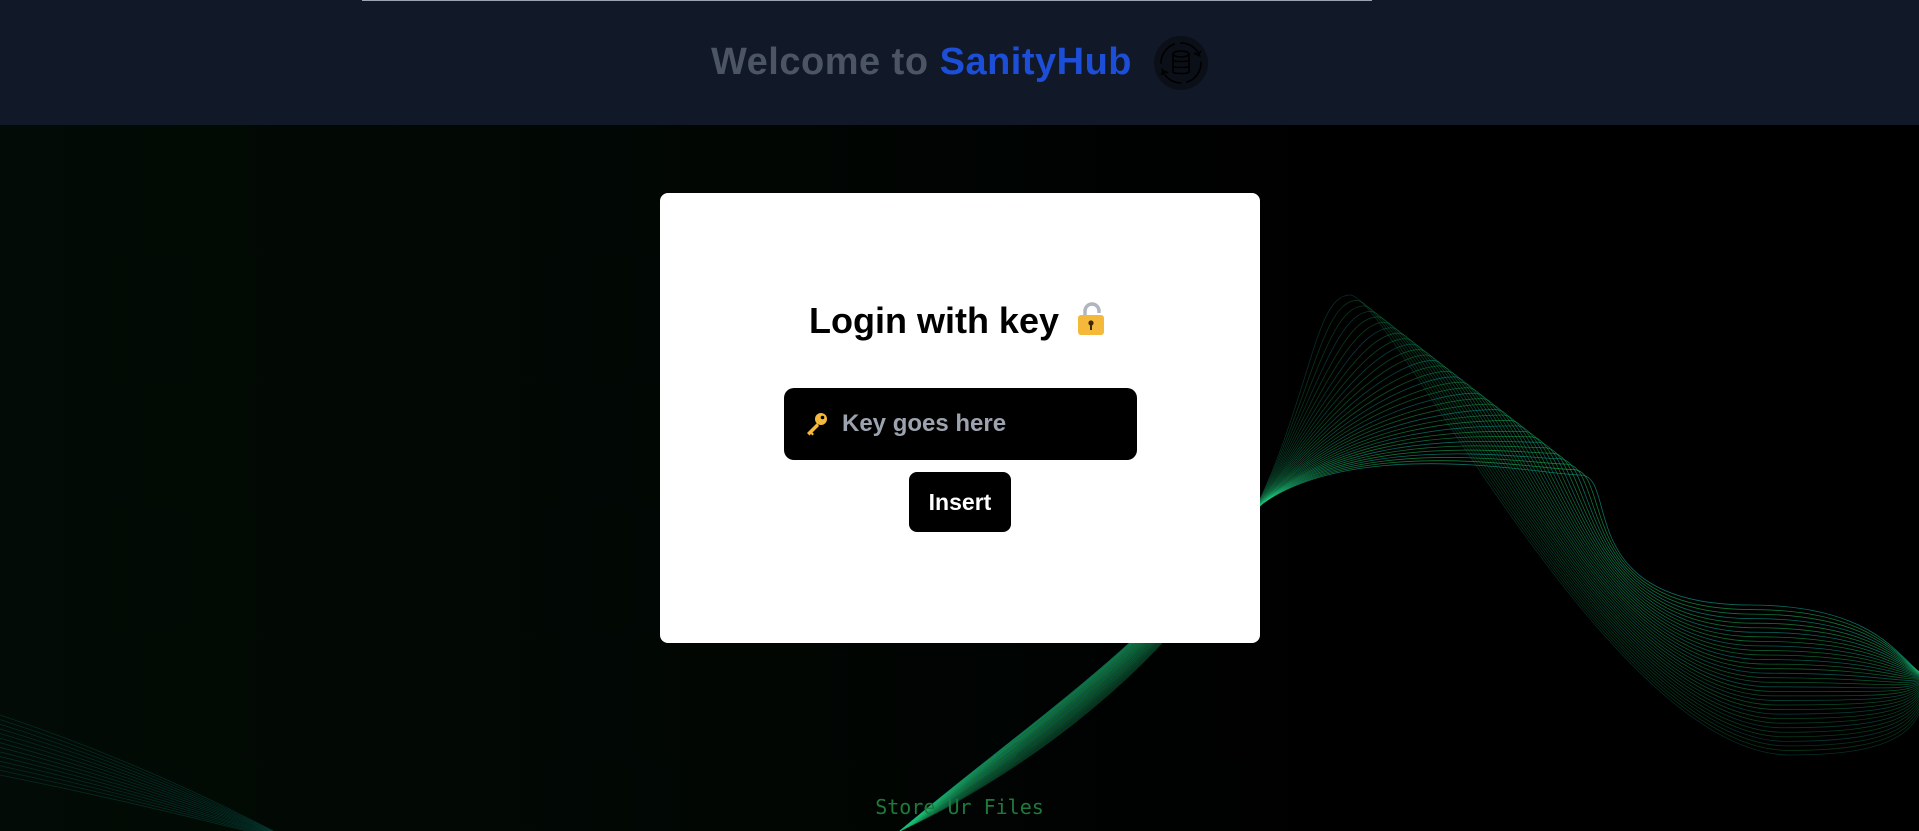  I want to click on login-heading: Login with key, so click(960, 322).